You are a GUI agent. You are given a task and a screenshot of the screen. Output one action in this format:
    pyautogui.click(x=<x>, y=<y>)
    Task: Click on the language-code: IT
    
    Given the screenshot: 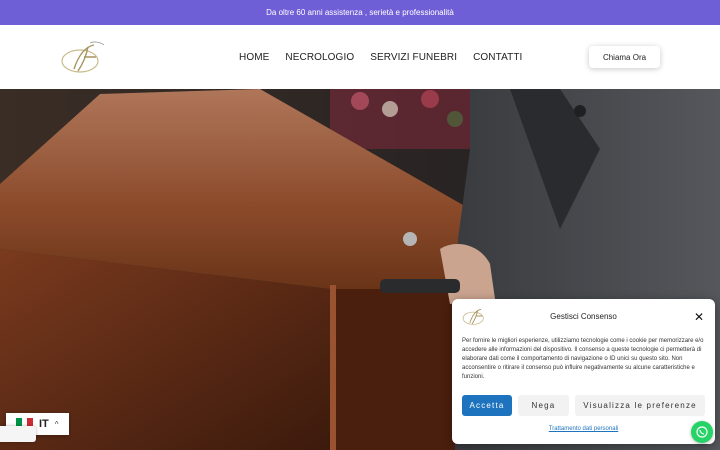 What is the action you would take?
    pyautogui.click(x=44, y=424)
    